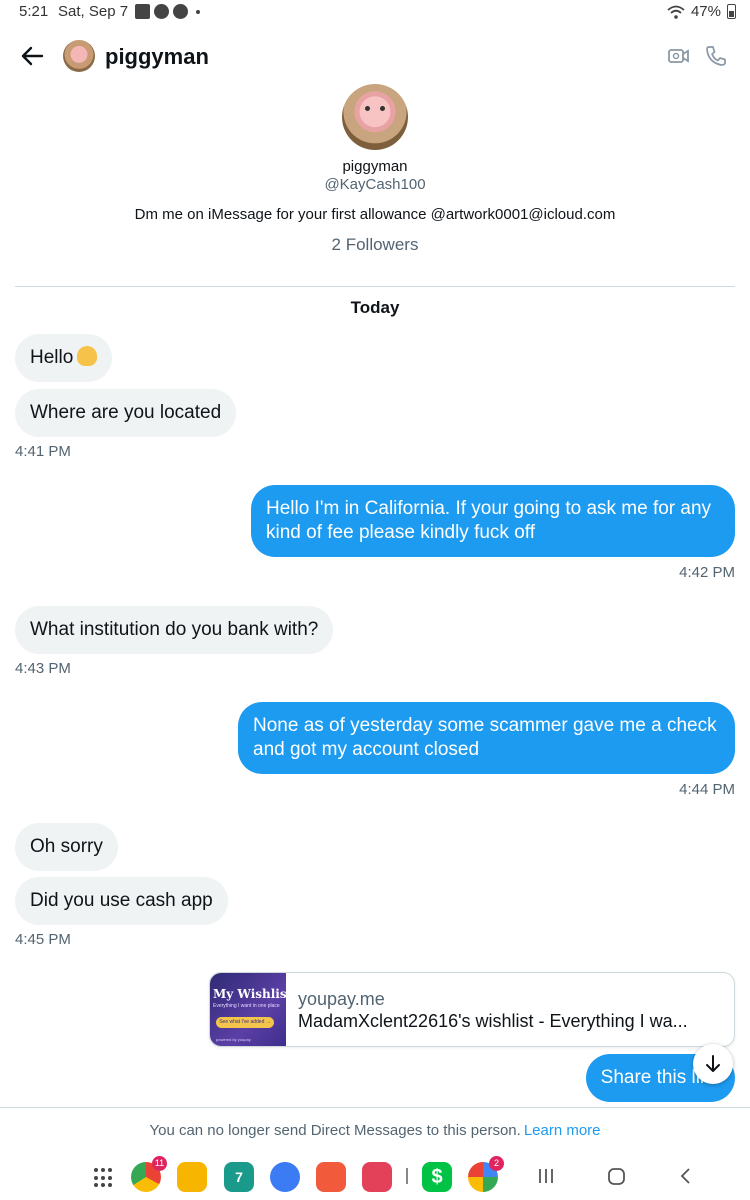 This screenshot has width=750, height=1200. What do you see at coordinates (617, 1176) in the screenshot?
I see `home-icon` at bounding box center [617, 1176].